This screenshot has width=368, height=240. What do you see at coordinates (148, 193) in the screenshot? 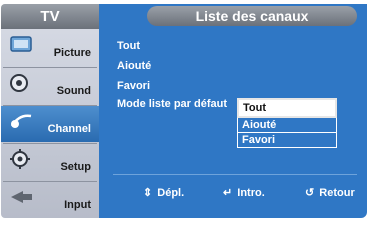
I see `move-icon: ⇕` at bounding box center [148, 193].